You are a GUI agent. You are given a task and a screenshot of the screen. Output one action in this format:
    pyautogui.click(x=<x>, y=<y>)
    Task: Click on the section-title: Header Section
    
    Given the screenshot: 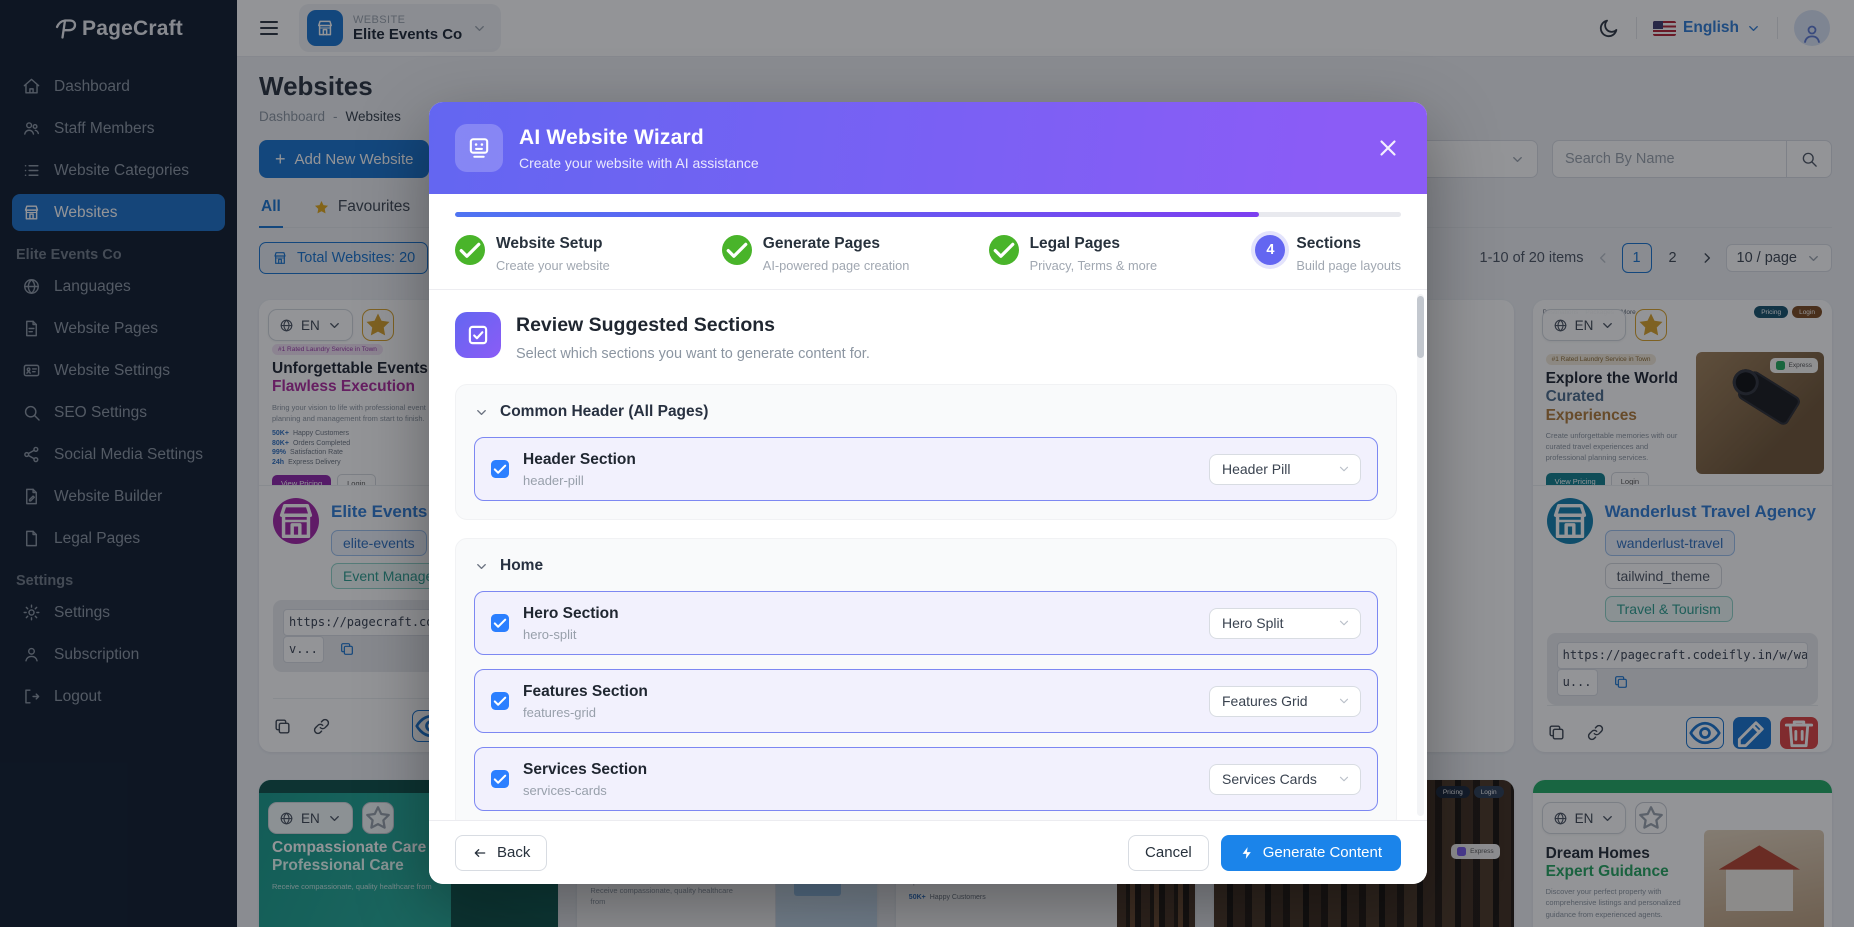 What is the action you would take?
    pyautogui.click(x=579, y=459)
    